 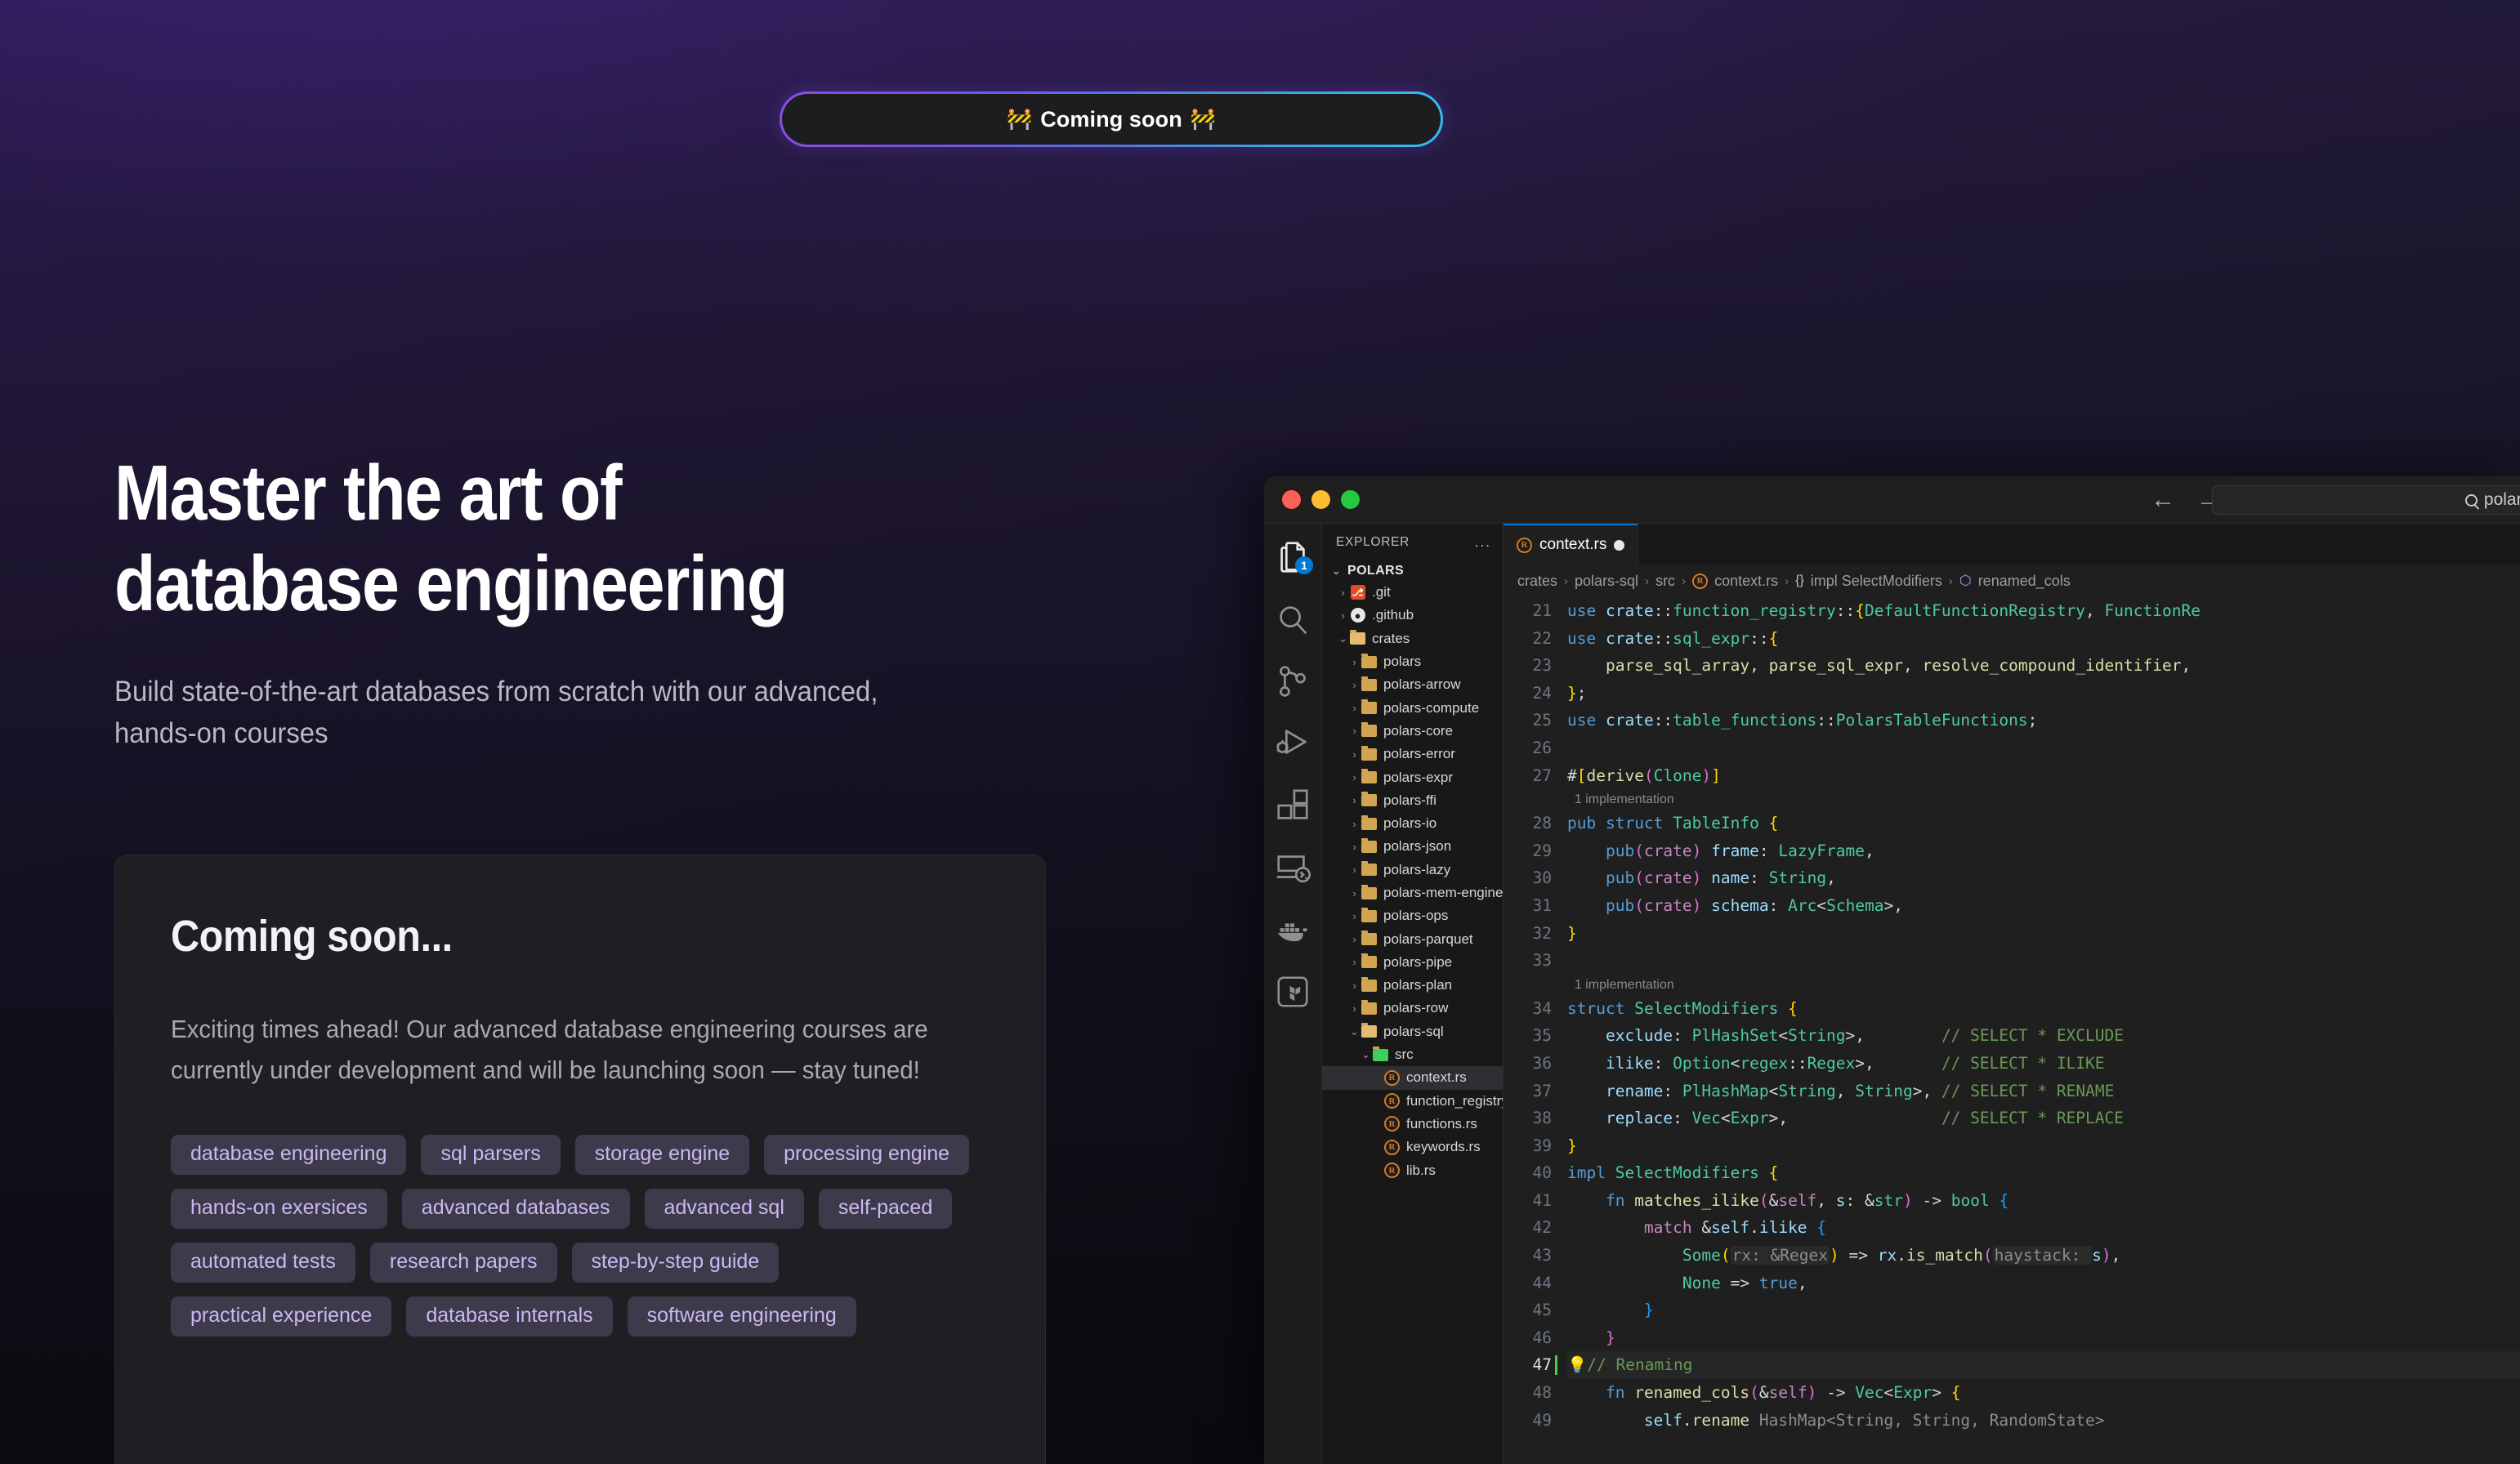 What do you see at coordinates (1292, 681) in the screenshot?
I see `activity-bar-item-source-control` at bounding box center [1292, 681].